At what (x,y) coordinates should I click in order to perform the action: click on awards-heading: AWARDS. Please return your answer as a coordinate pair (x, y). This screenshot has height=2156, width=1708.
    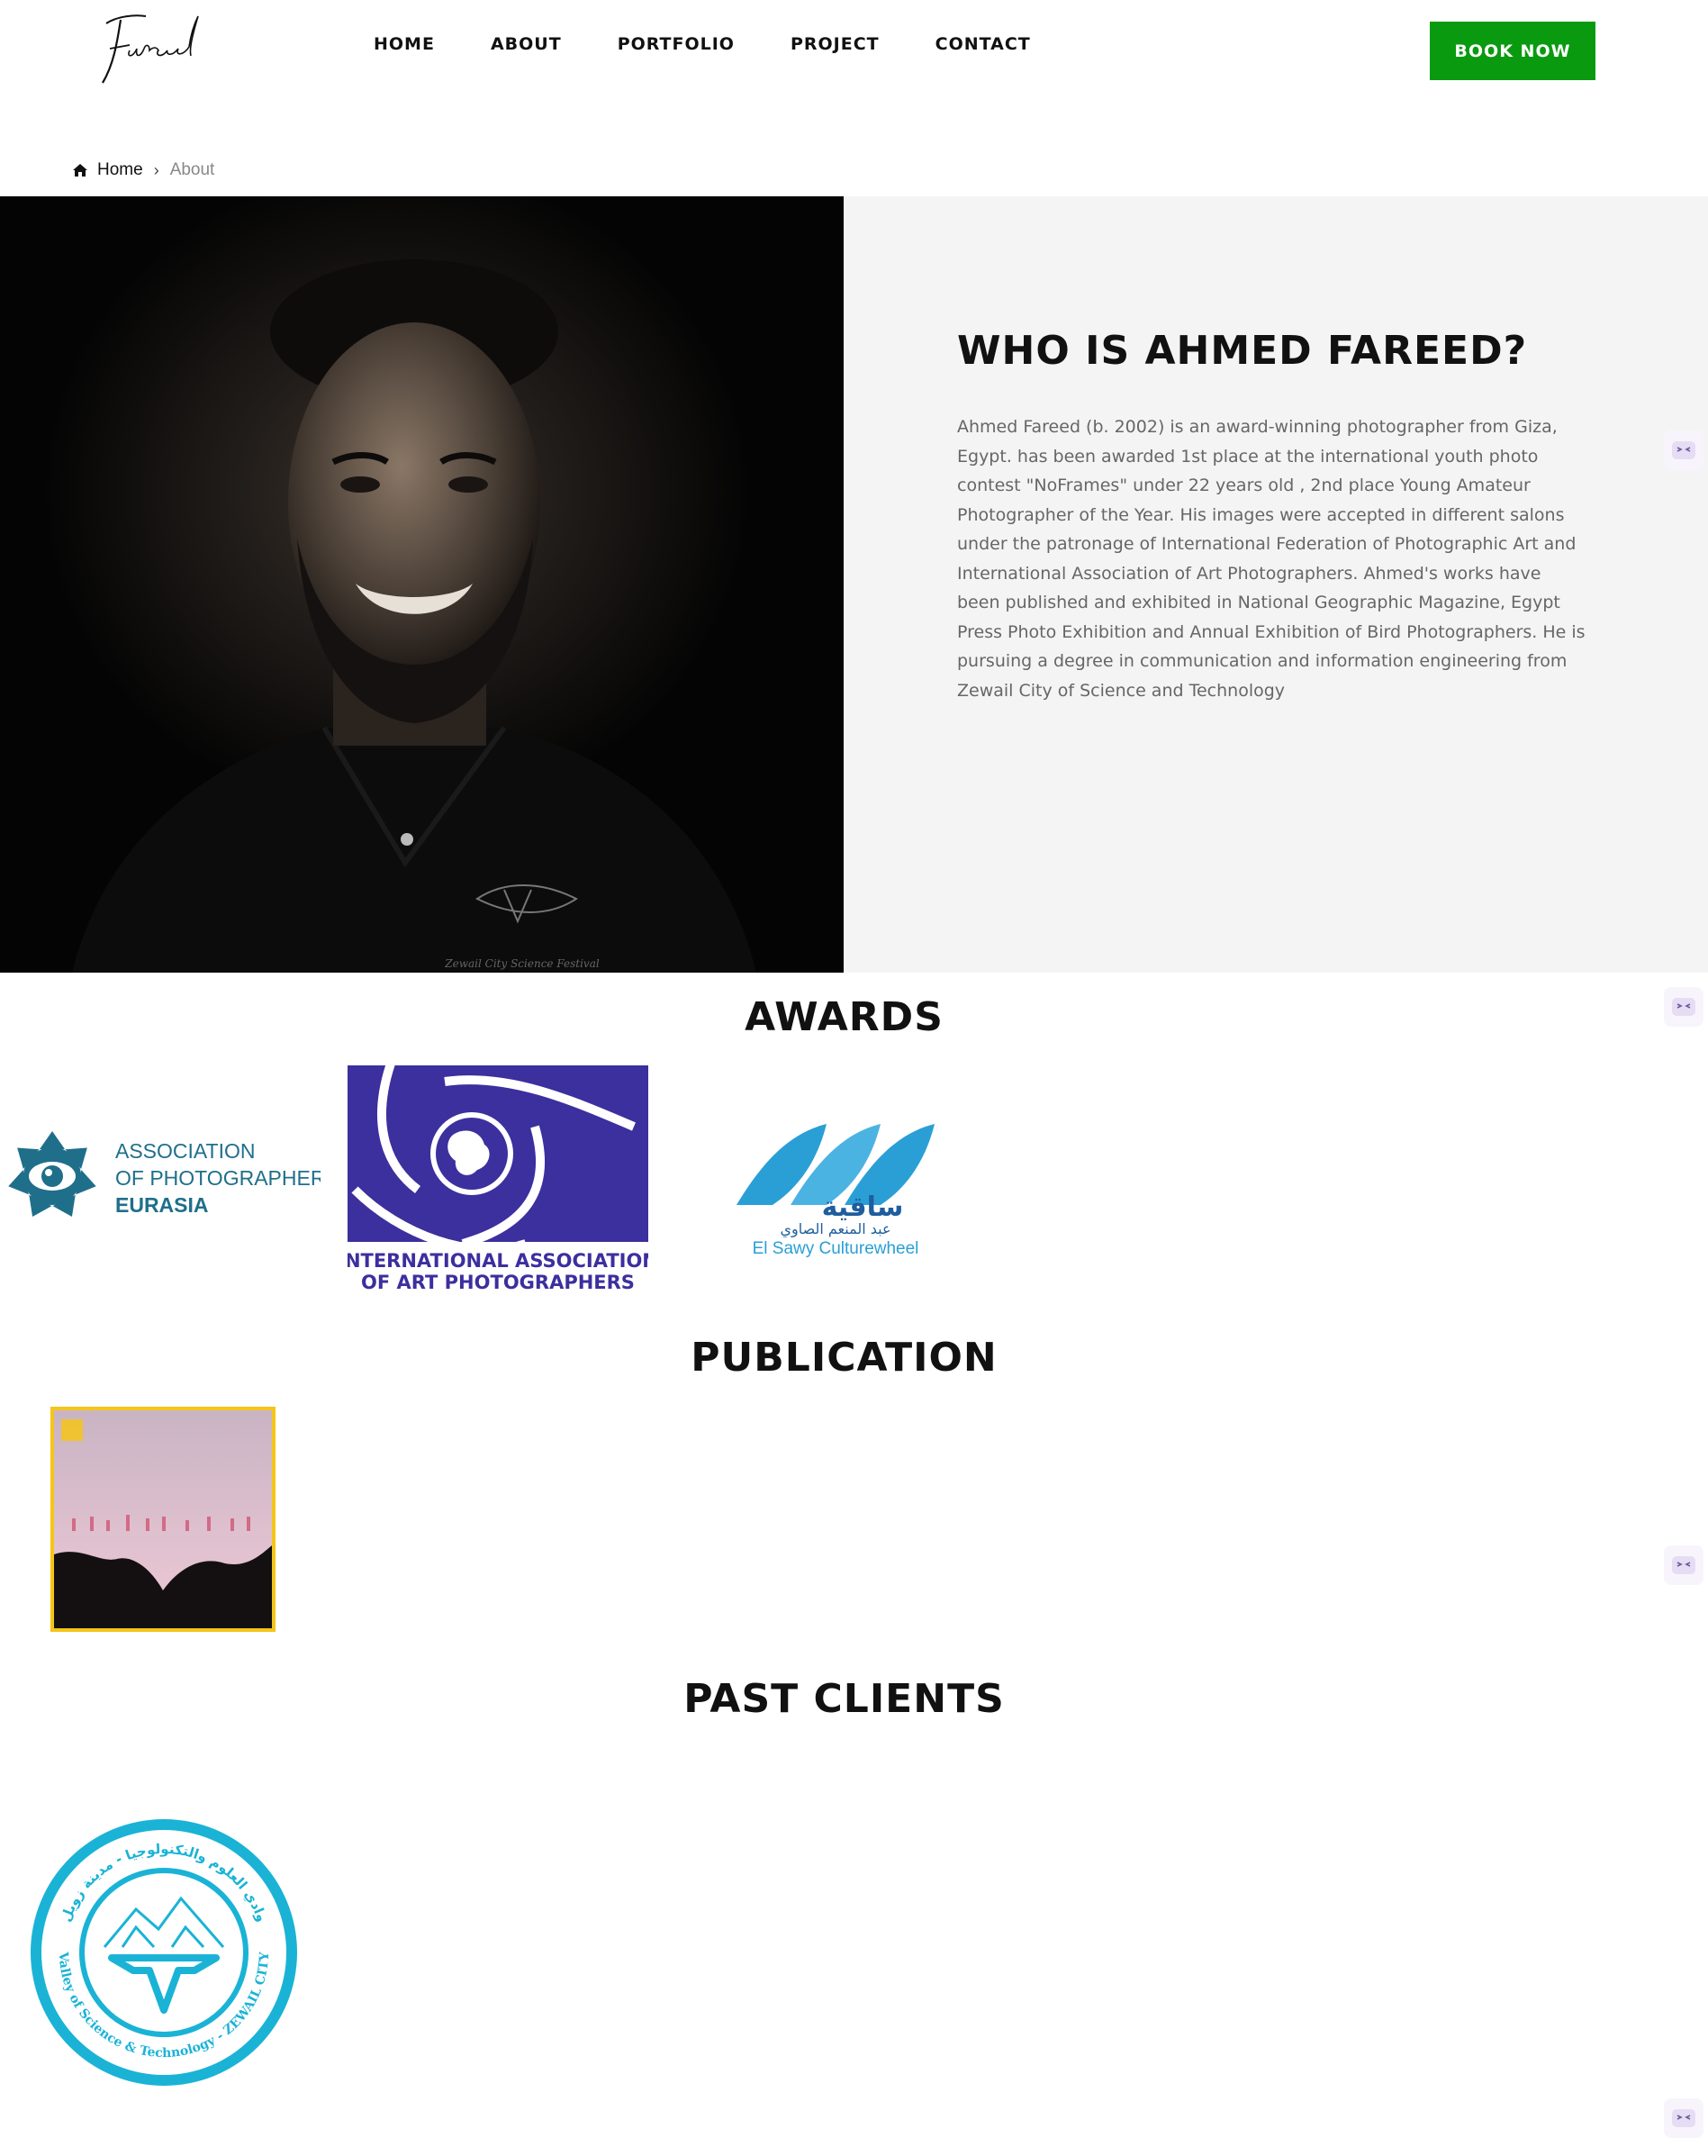
    Looking at the image, I should click on (844, 1017).